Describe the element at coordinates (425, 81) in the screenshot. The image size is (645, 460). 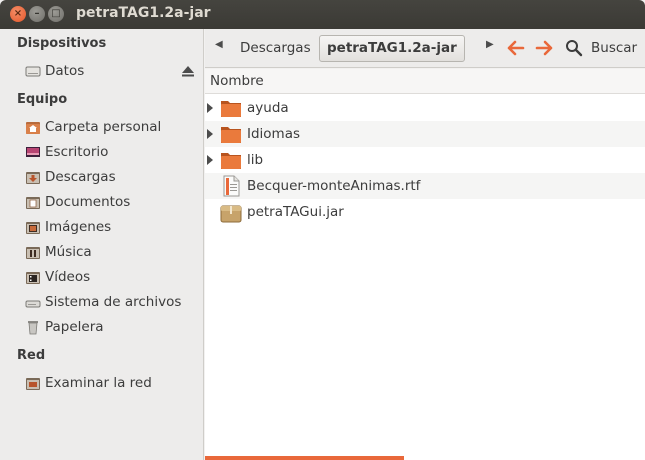
I see `column-header-name: Nombre` at that location.